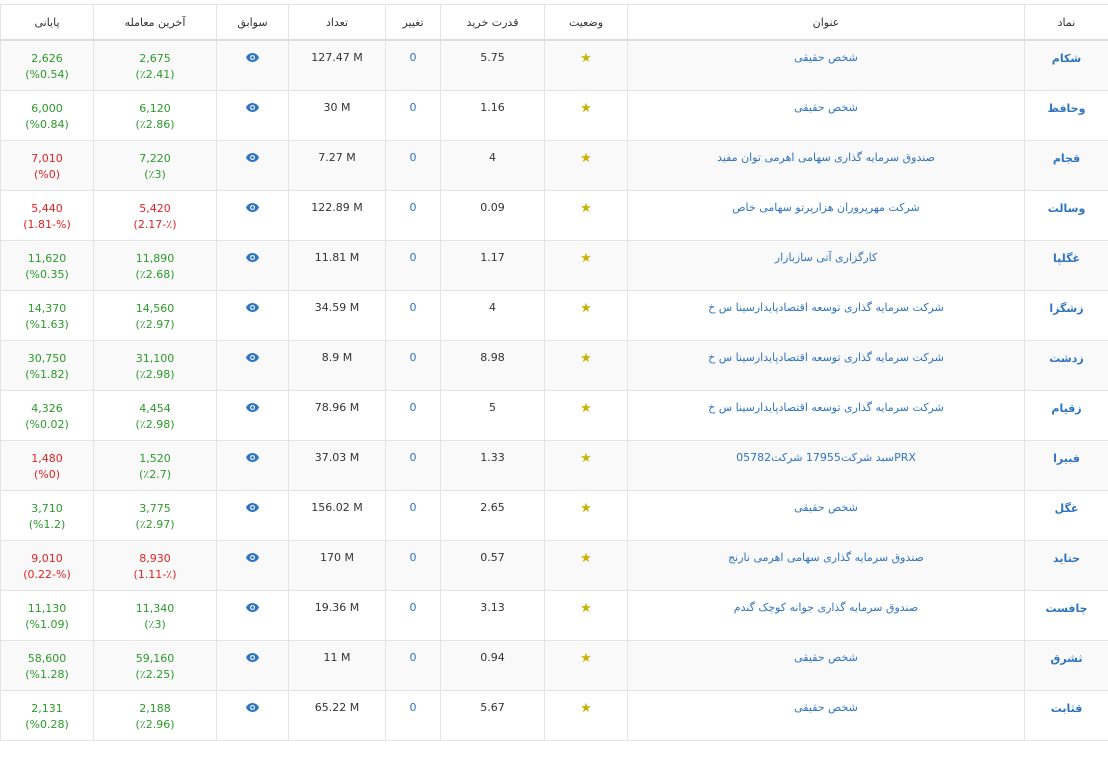 The height and width of the screenshot is (758, 1108). I want to click on final-price-cell: 30,750 (%1.82), so click(47, 365).